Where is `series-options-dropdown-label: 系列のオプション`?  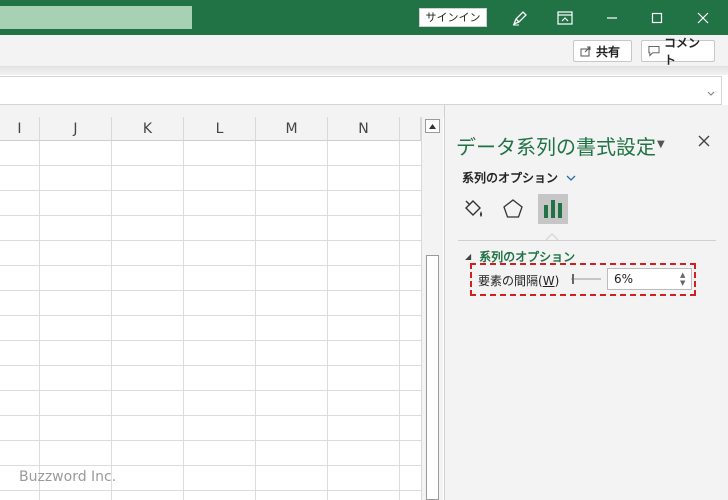 series-options-dropdown-label: 系列のオプション is located at coordinates (510, 178).